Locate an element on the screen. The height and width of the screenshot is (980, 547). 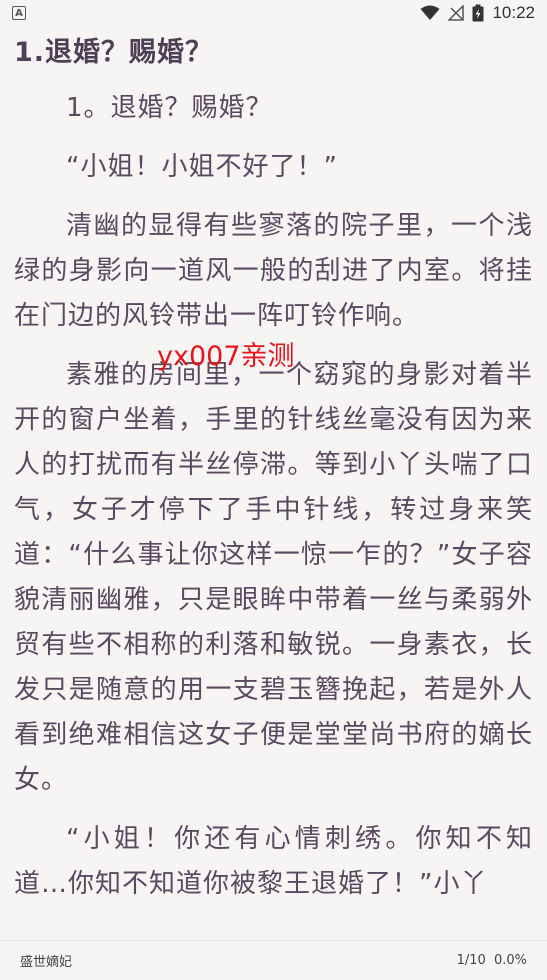
battery-charging-icon is located at coordinates (478, 13).